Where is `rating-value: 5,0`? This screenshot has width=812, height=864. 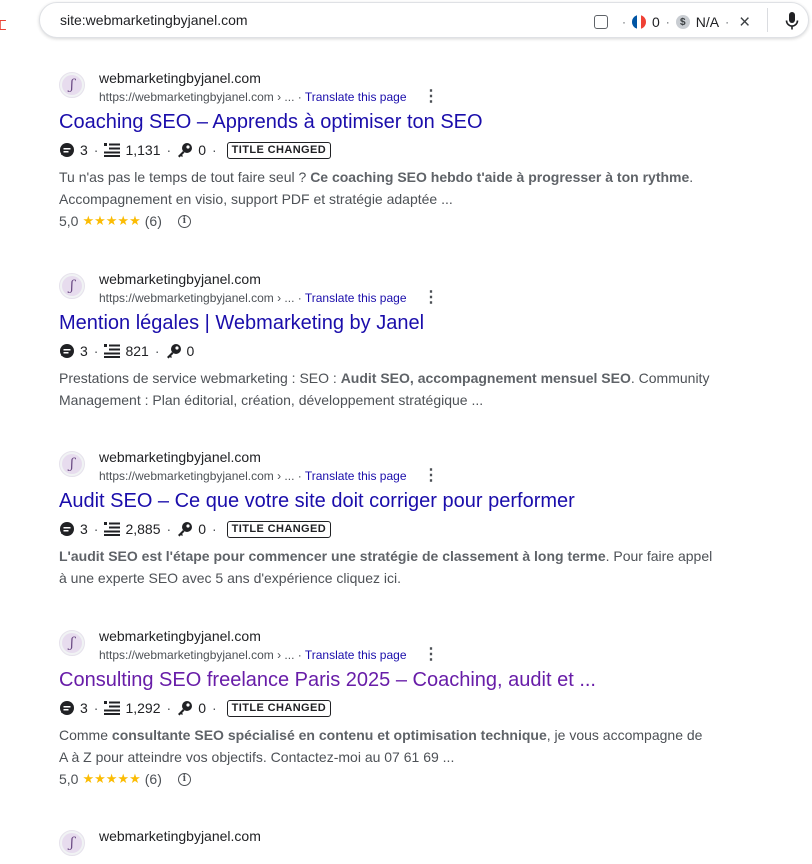
rating-value: 5,0 is located at coordinates (69, 221).